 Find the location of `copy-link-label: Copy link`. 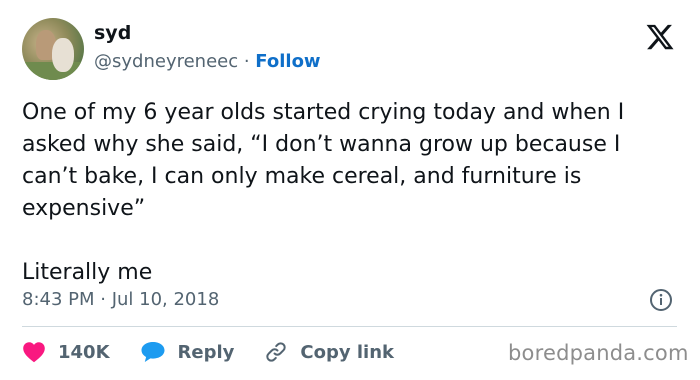

copy-link-label: Copy link is located at coordinates (347, 352).